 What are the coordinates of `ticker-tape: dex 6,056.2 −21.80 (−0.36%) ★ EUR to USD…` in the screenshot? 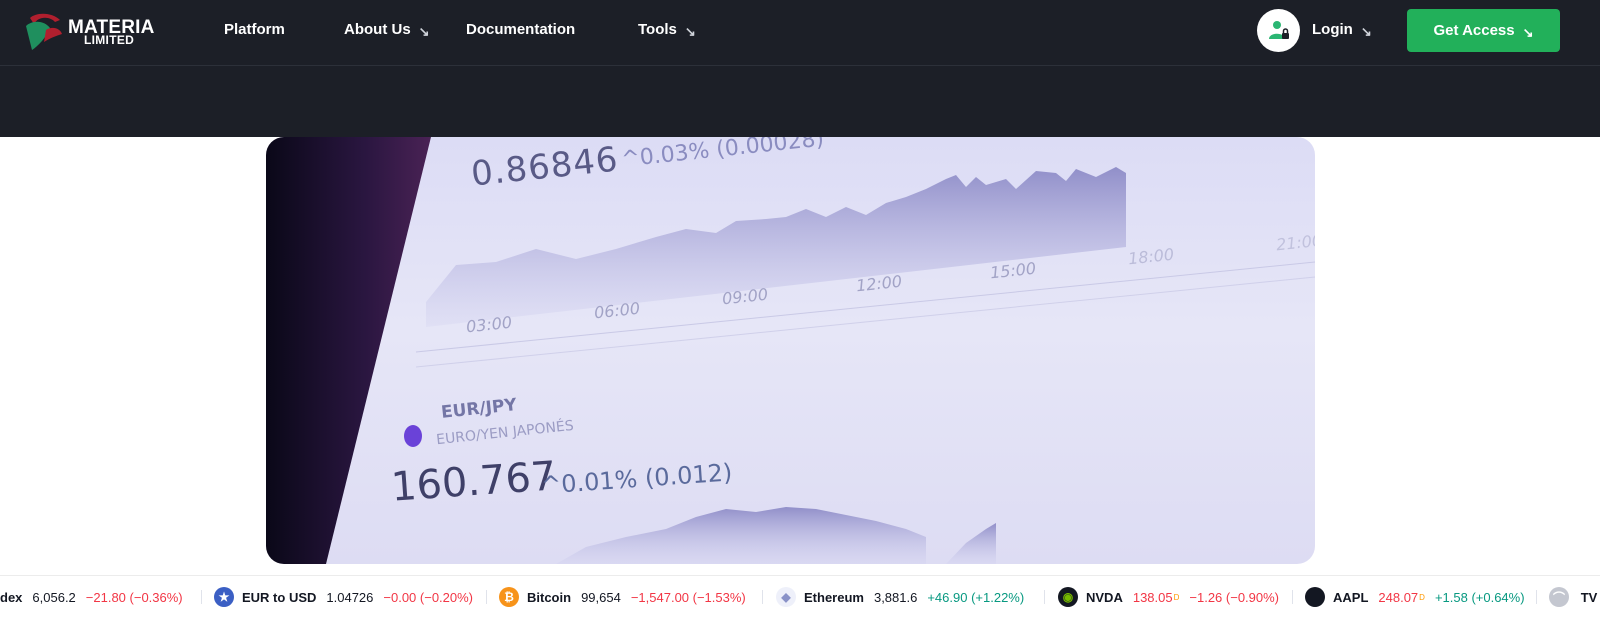 It's located at (800, 596).